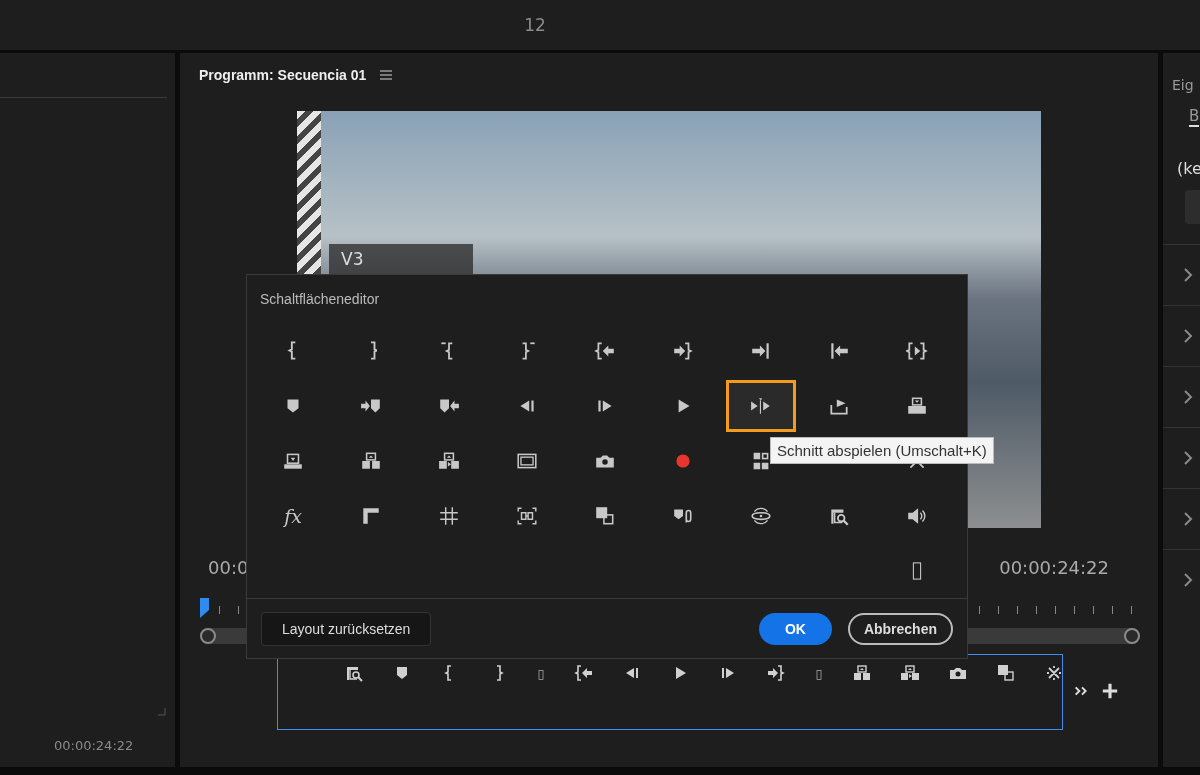 This screenshot has height=775, width=1200. Describe the element at coordinates (1183, 85) in the screenshot. I see `panel-title: Eig` at that location.